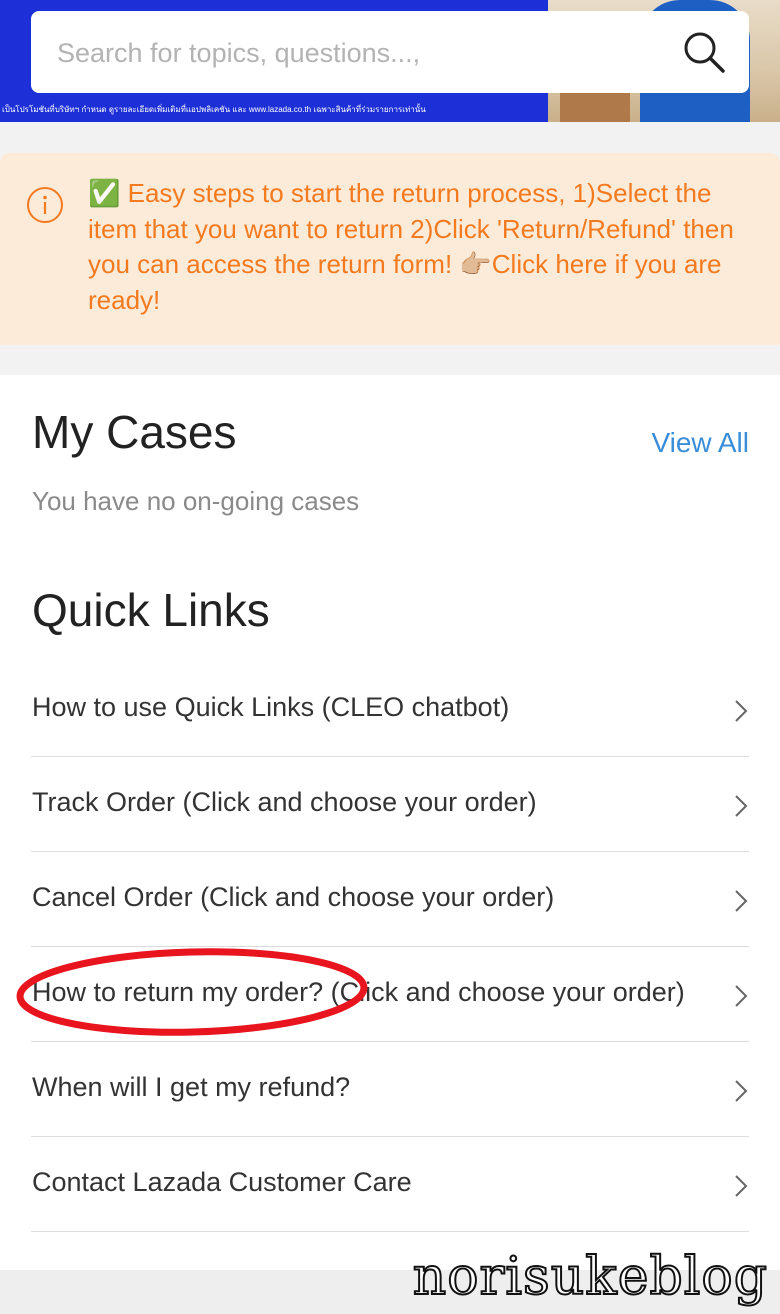 This screenshot has height=1314, width=780. Describe the element at coordinates (191, 1087) in the screenshot. I see `quick-link-label: When will I get my refund?` at that location.